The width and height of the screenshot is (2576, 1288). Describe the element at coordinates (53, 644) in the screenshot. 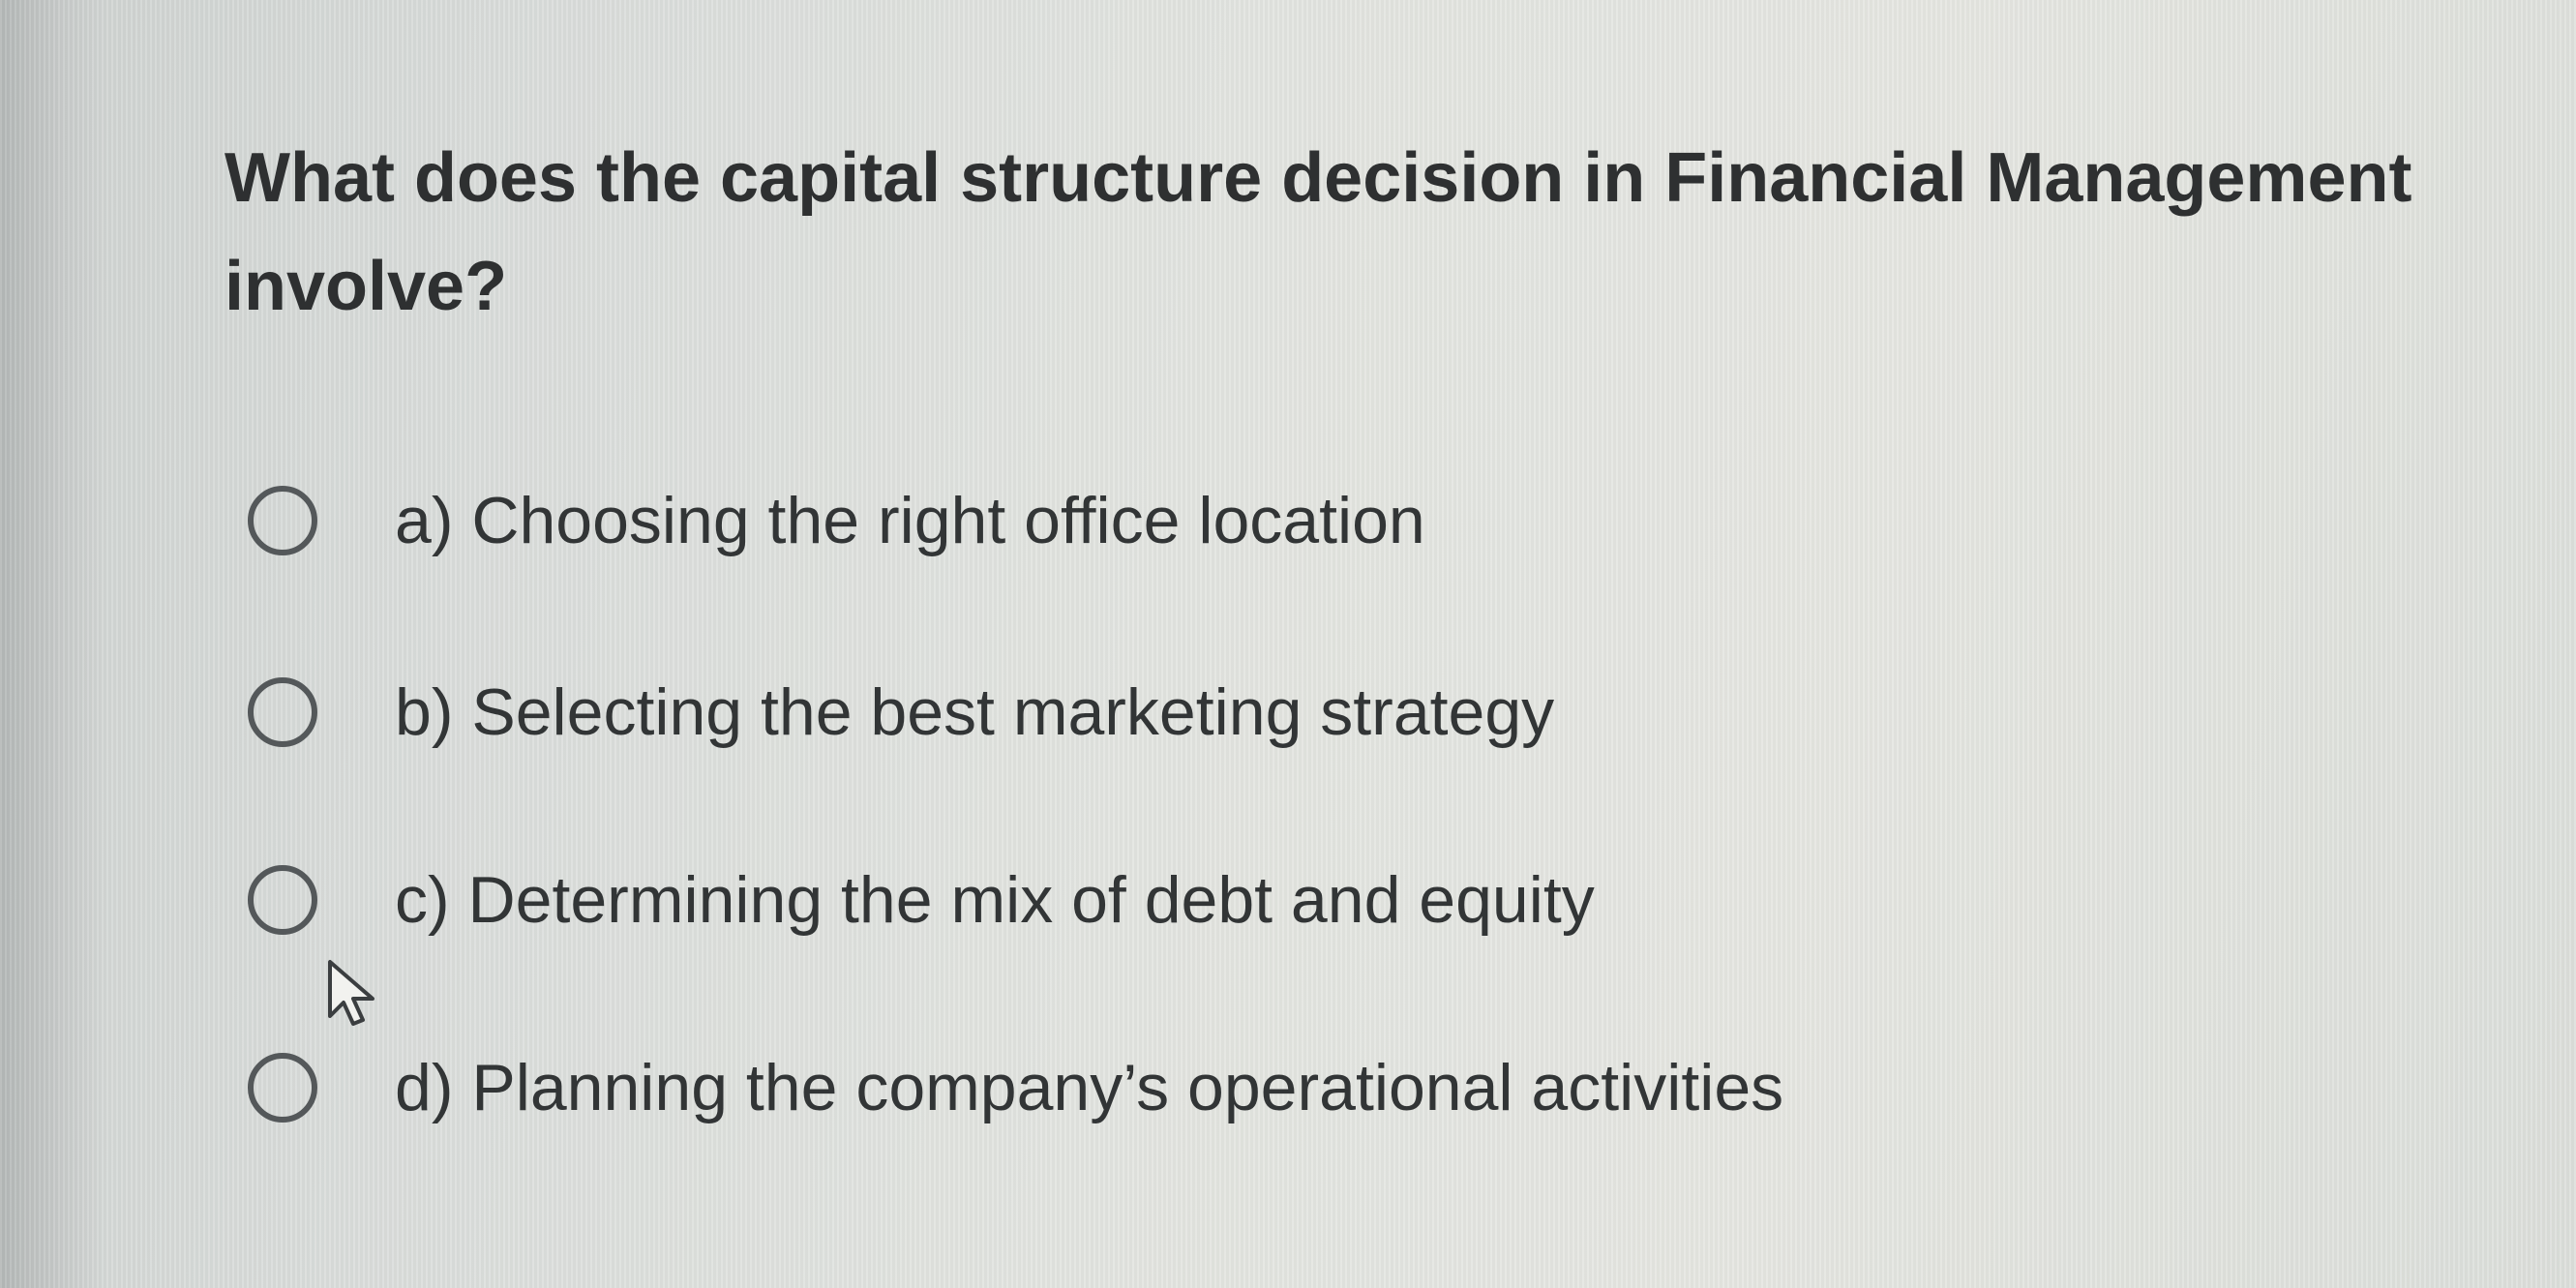

I see `background-edge` at that location.